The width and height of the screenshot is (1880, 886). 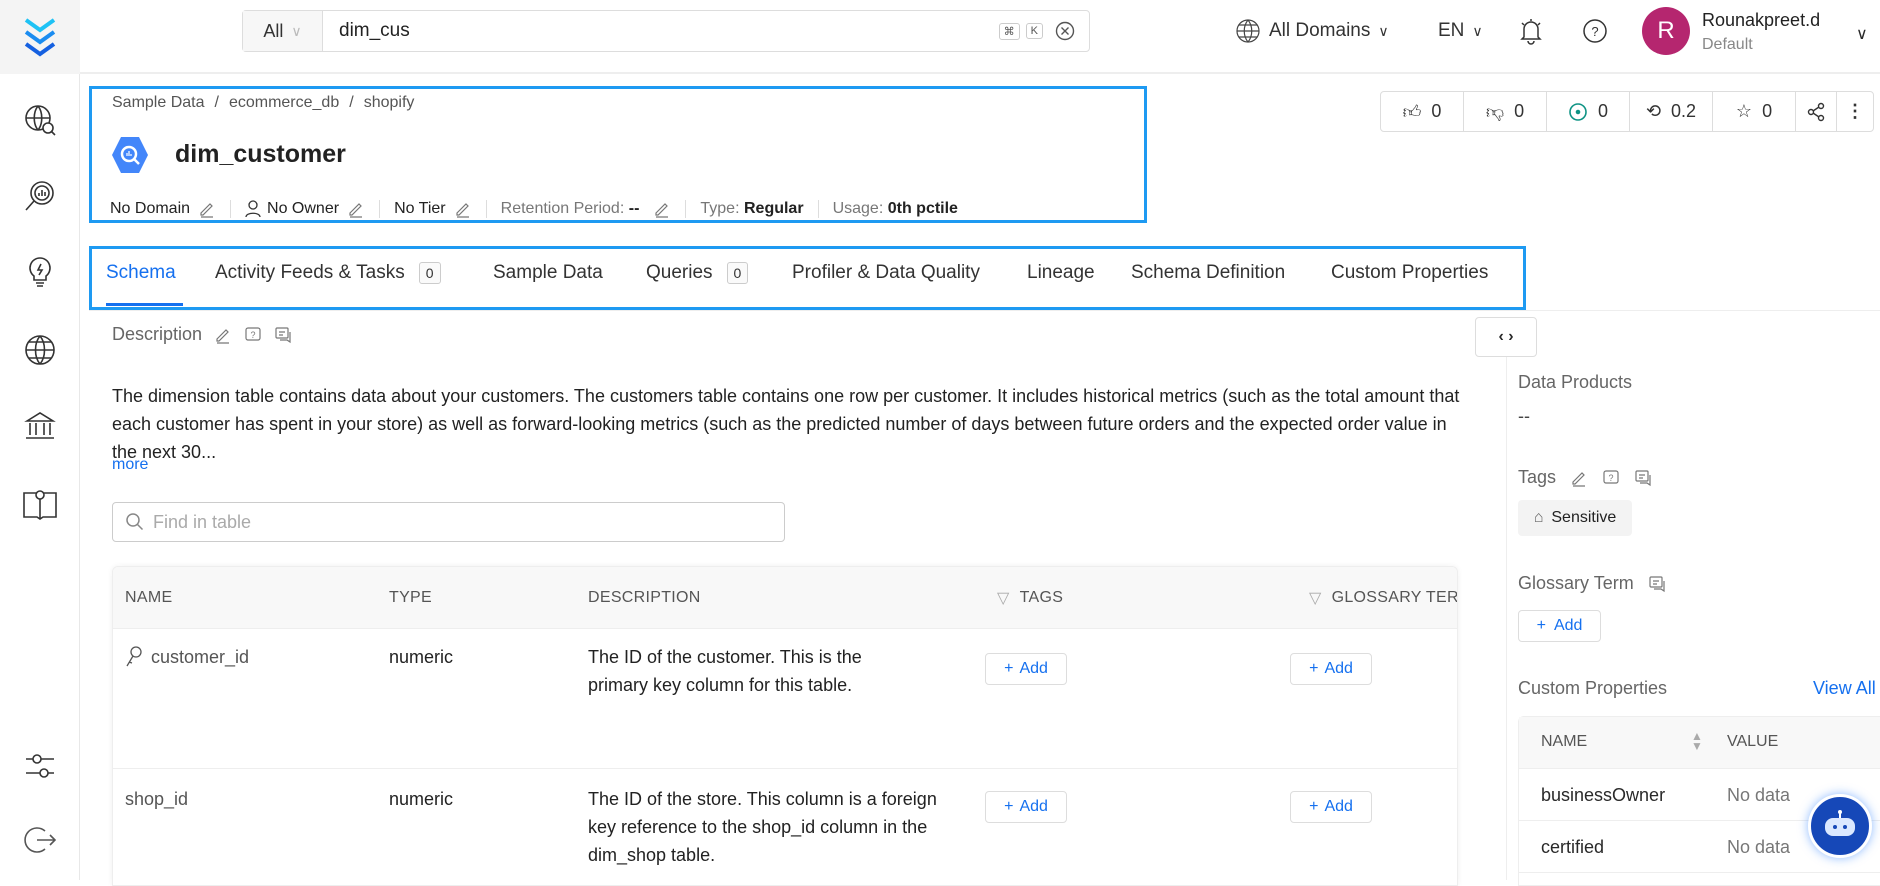 I want to click on tab-queries: Queries 0, so click(x=697, y=273).